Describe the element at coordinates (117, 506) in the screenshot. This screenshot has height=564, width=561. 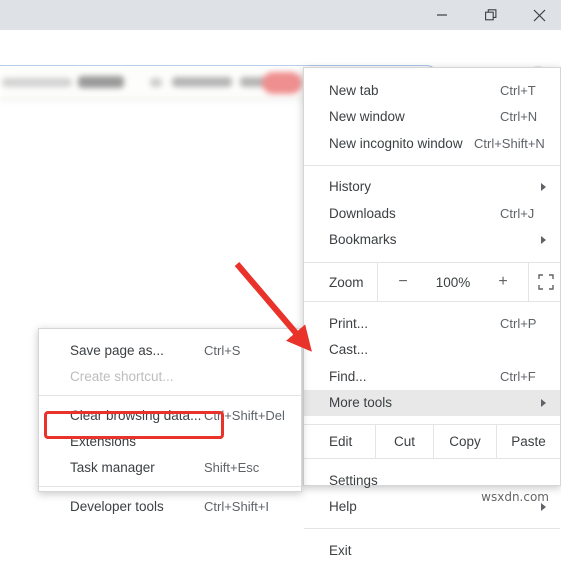
I see `submenu-item-label: Developer tools` at that location.